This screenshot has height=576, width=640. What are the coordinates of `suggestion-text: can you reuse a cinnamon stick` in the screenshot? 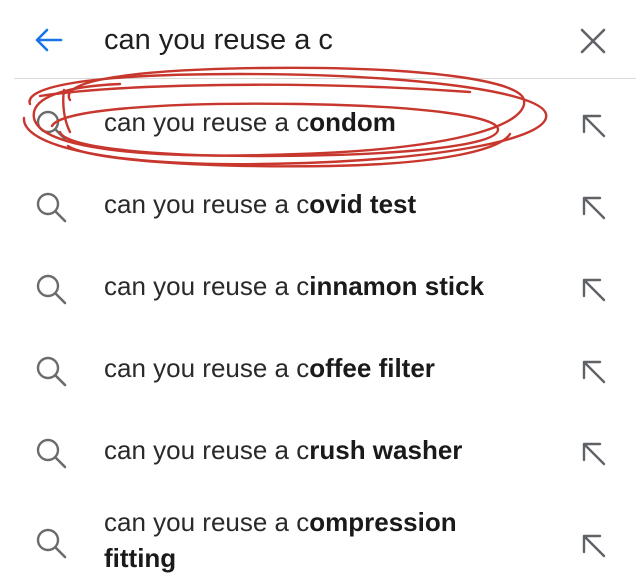 It's located at (294, 286).